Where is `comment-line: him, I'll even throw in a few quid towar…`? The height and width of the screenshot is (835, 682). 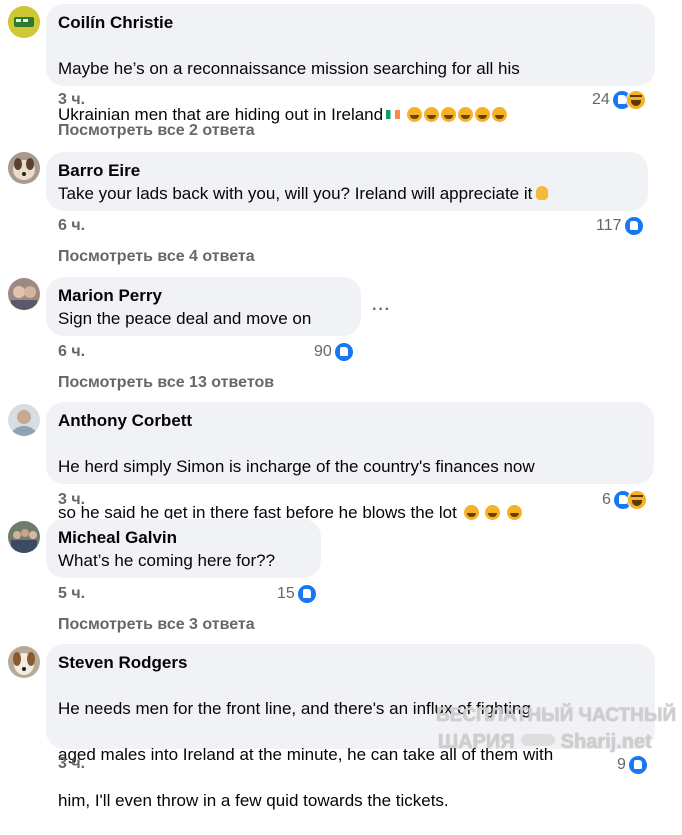
comment-line: him, I'll even throw in a few quid towar… is located at coordinates (253, 800).